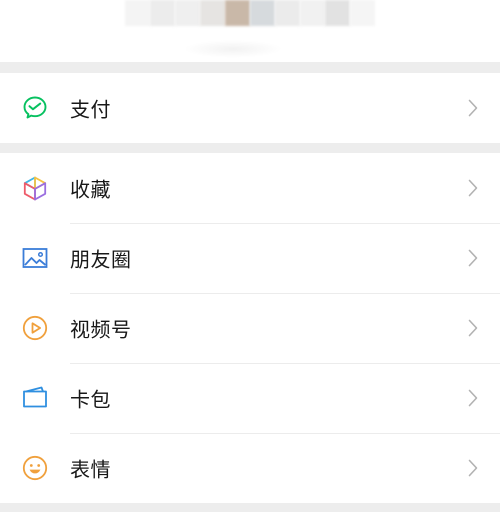  Describe the element at coordinates (250, 188) in the screenshot. I see `menu-item-favorites: 收藏` at that location.